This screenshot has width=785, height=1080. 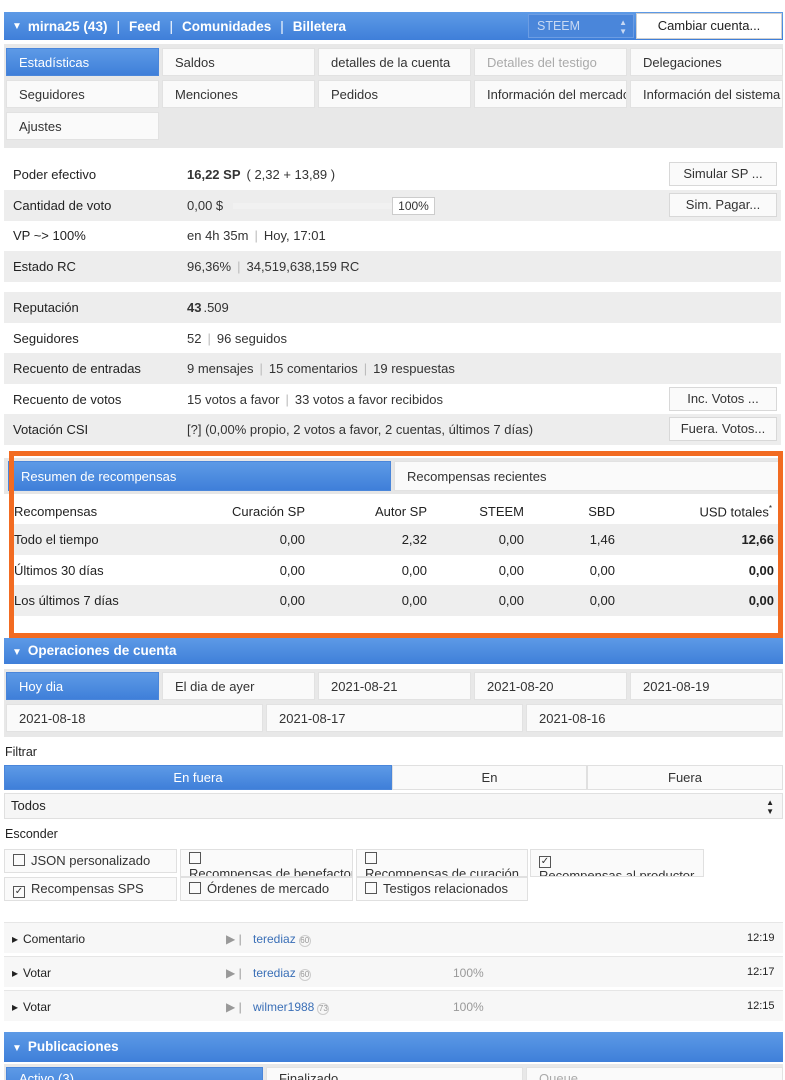 I want to click on comunidades-link: Comunidades, so click(x=226, y=26).